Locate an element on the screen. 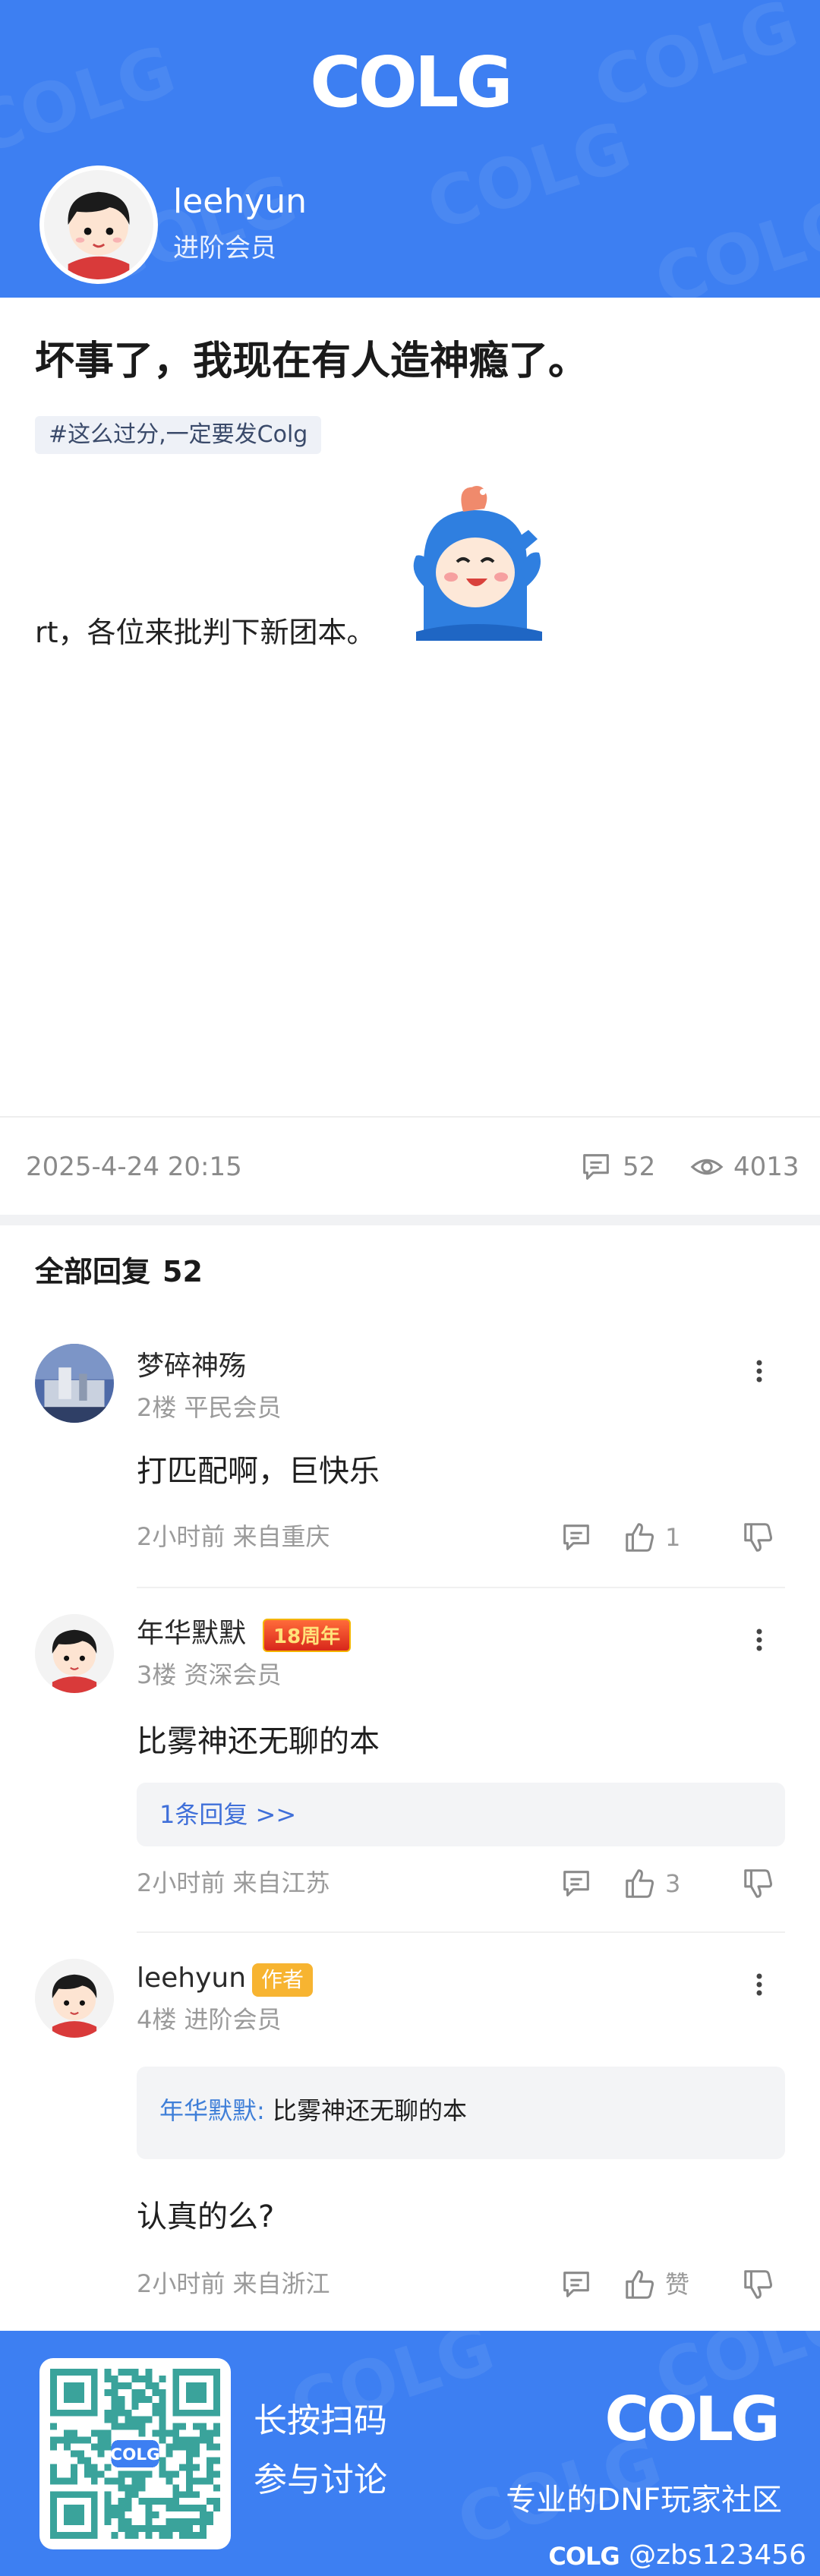 The width and height of the screenshot is (820, 2576). reply-meta: 2小时前 来自江苏 is located at coordinates (234, 1882).